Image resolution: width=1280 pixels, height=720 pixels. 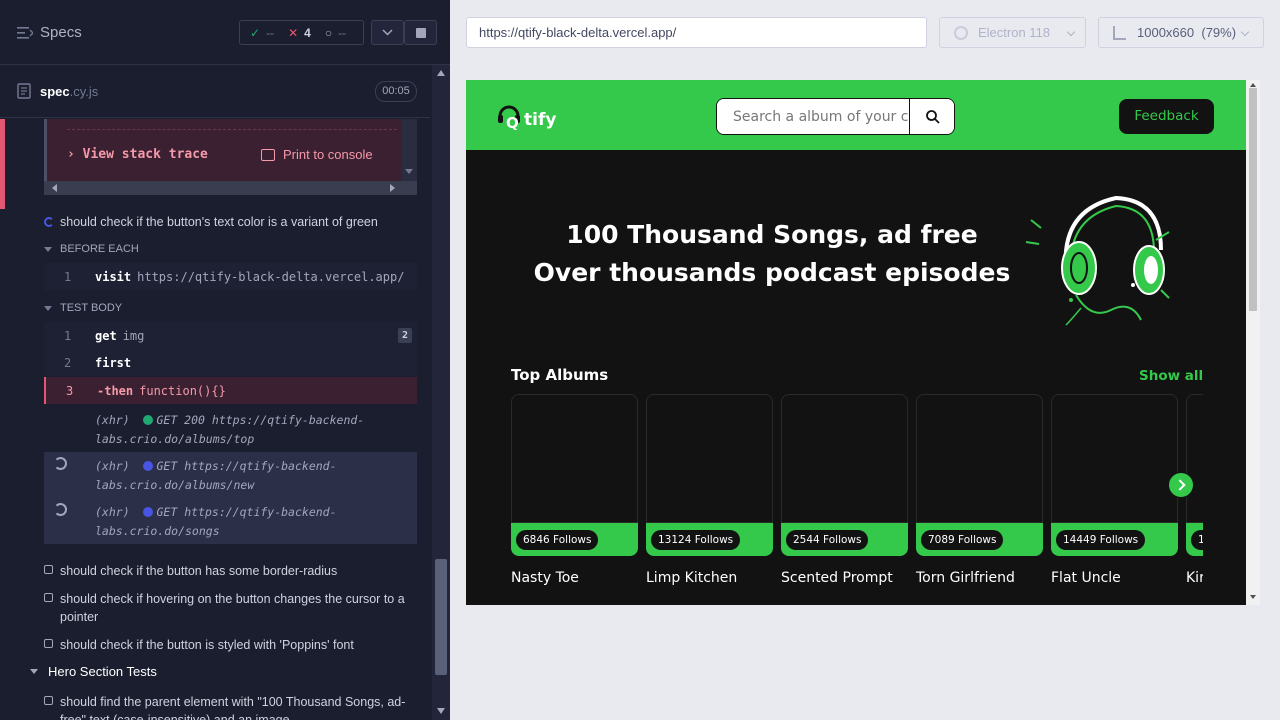 What do you see at coordinates (215, 91) in the screenshot?
I see `spec-file-row: spec.cy.js 00:05` at bounding box center [215, 91].